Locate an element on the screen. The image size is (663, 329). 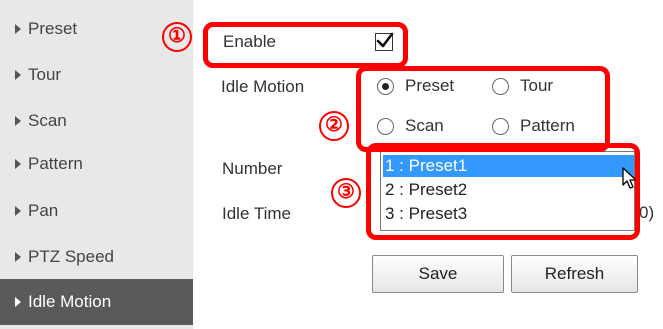
sidebar-item-scan: Scan is located at coordinates (96, 121).